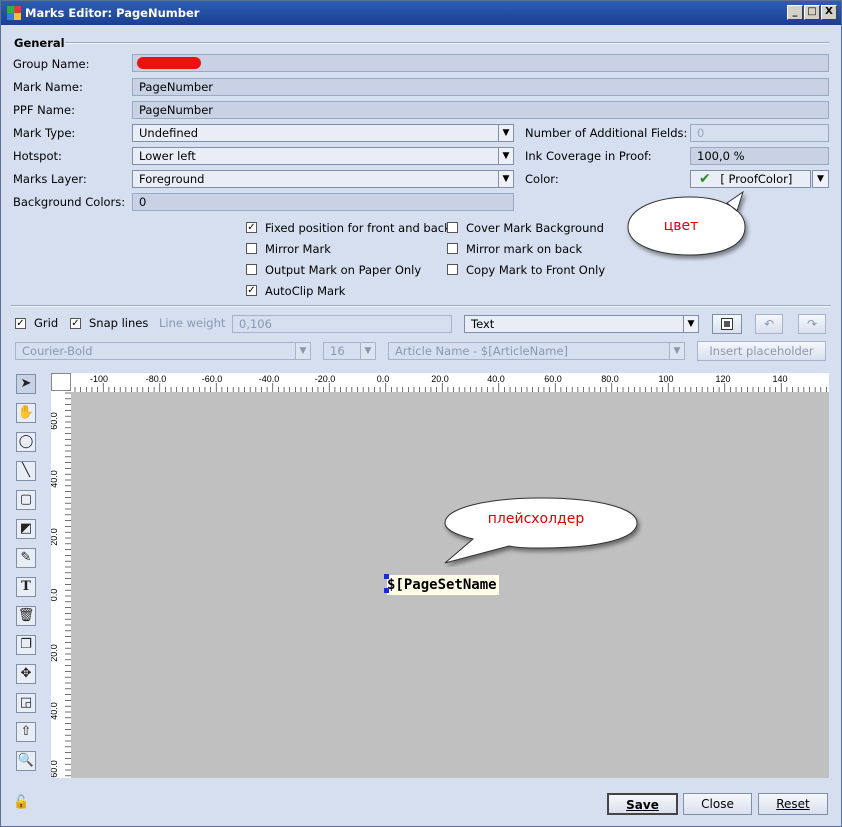  I want to click on redo-icon: ↷, so click(812, 324).